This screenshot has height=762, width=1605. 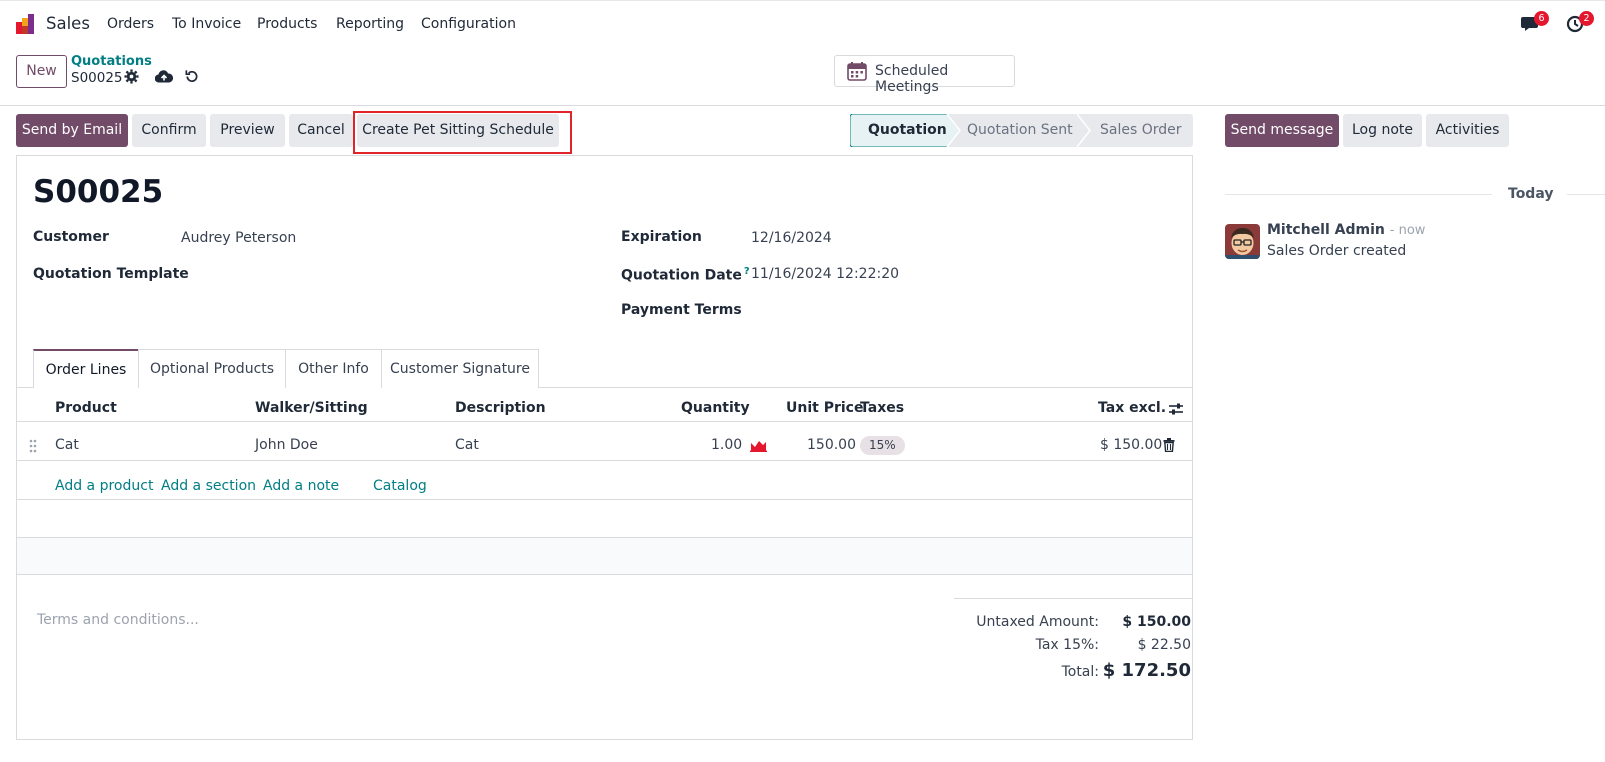 What do you see at coordinates (681, 310) in the screenshot?
I see `payment-terms-label: Payment Terms` at bounding box center [681, 310].